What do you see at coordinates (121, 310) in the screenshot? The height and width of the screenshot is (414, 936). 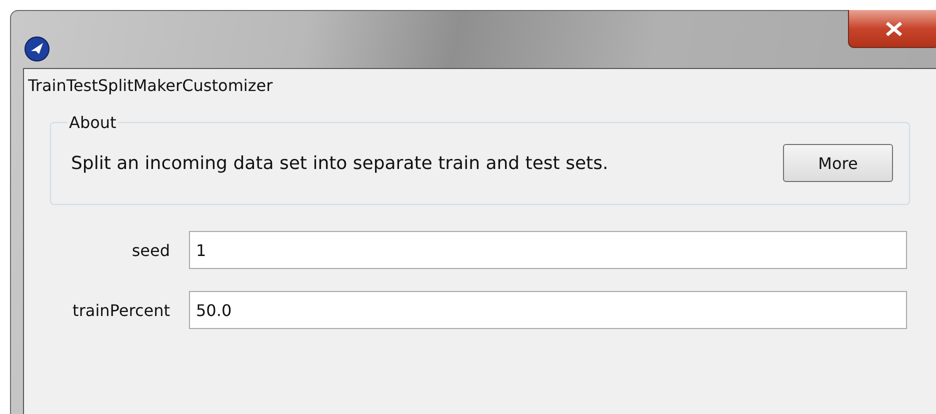 I see `field-label: trainPercent` at bounding box center [121, 310].